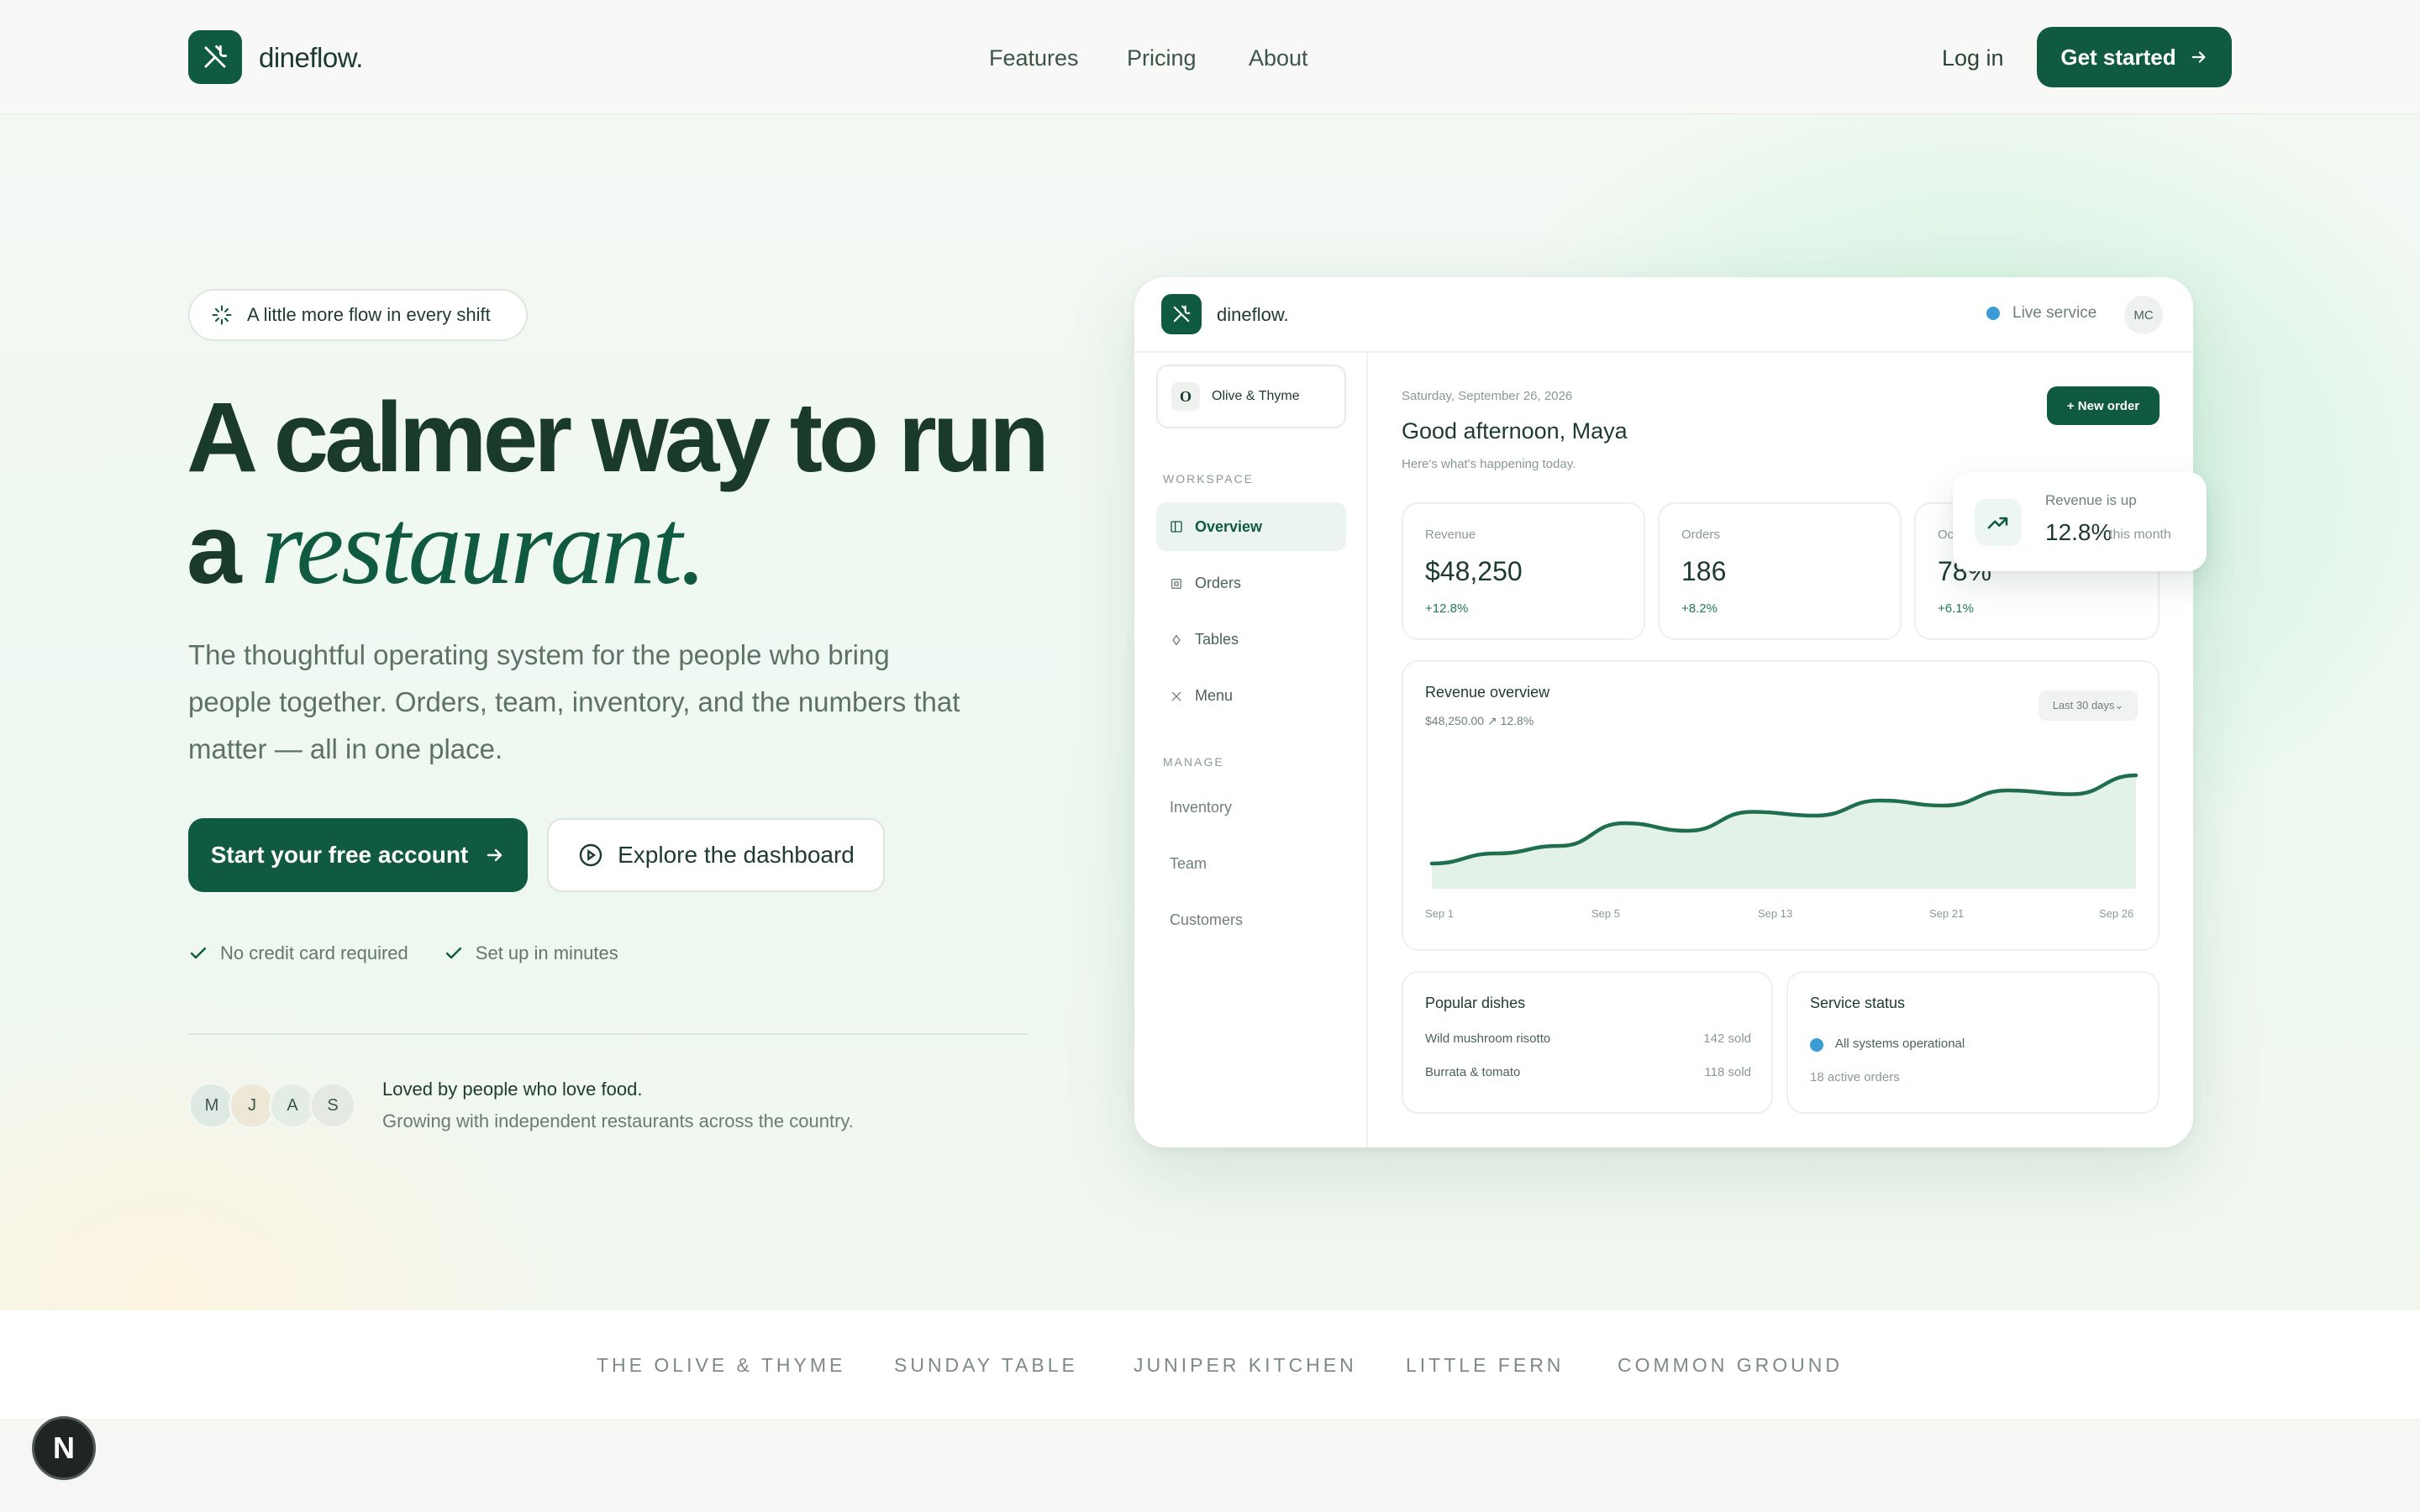 The image size is (2420, 1512). I want to click on sidebar-item-overview: Overview, so click(1251, 526).